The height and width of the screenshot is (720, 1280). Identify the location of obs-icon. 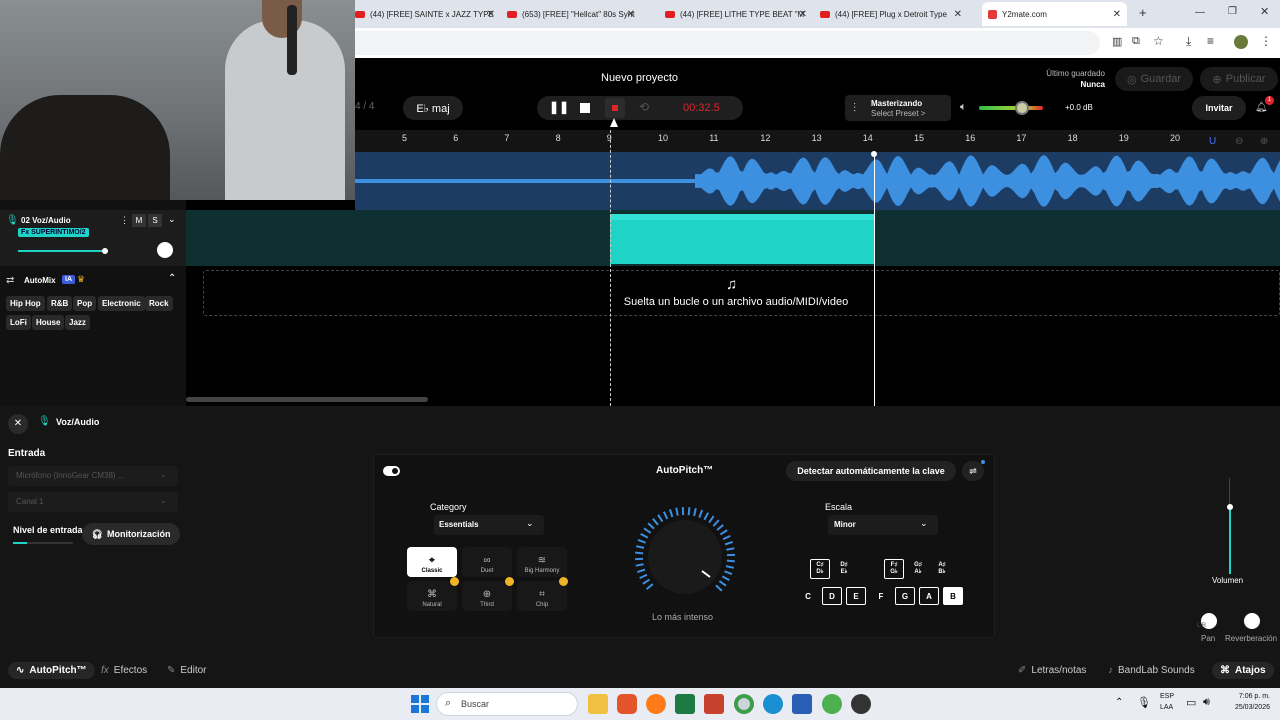
(861, 704).